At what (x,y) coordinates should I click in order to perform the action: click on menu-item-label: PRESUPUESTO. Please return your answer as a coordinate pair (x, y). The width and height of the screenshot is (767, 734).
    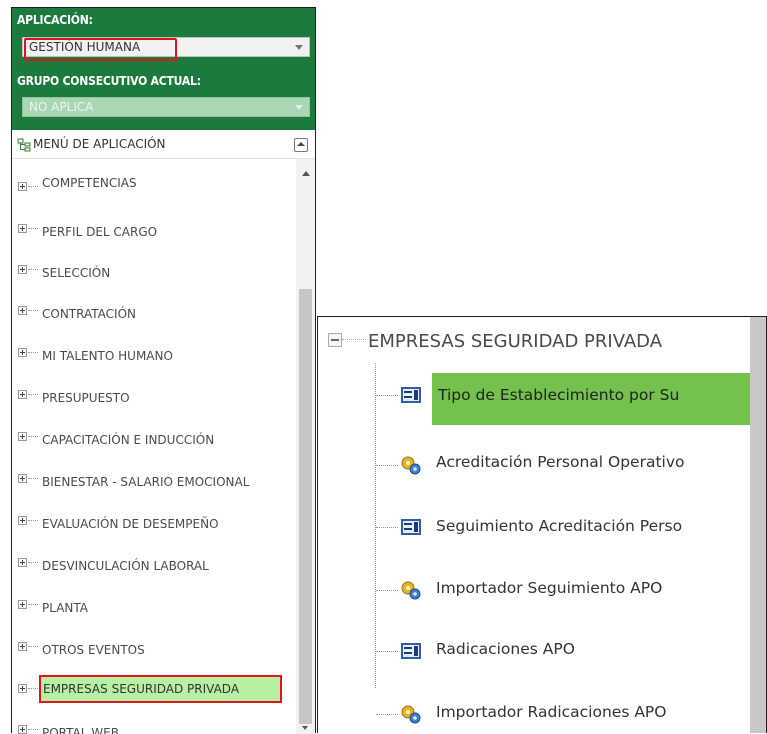
    Looking at the image, I should click on (86, 398).